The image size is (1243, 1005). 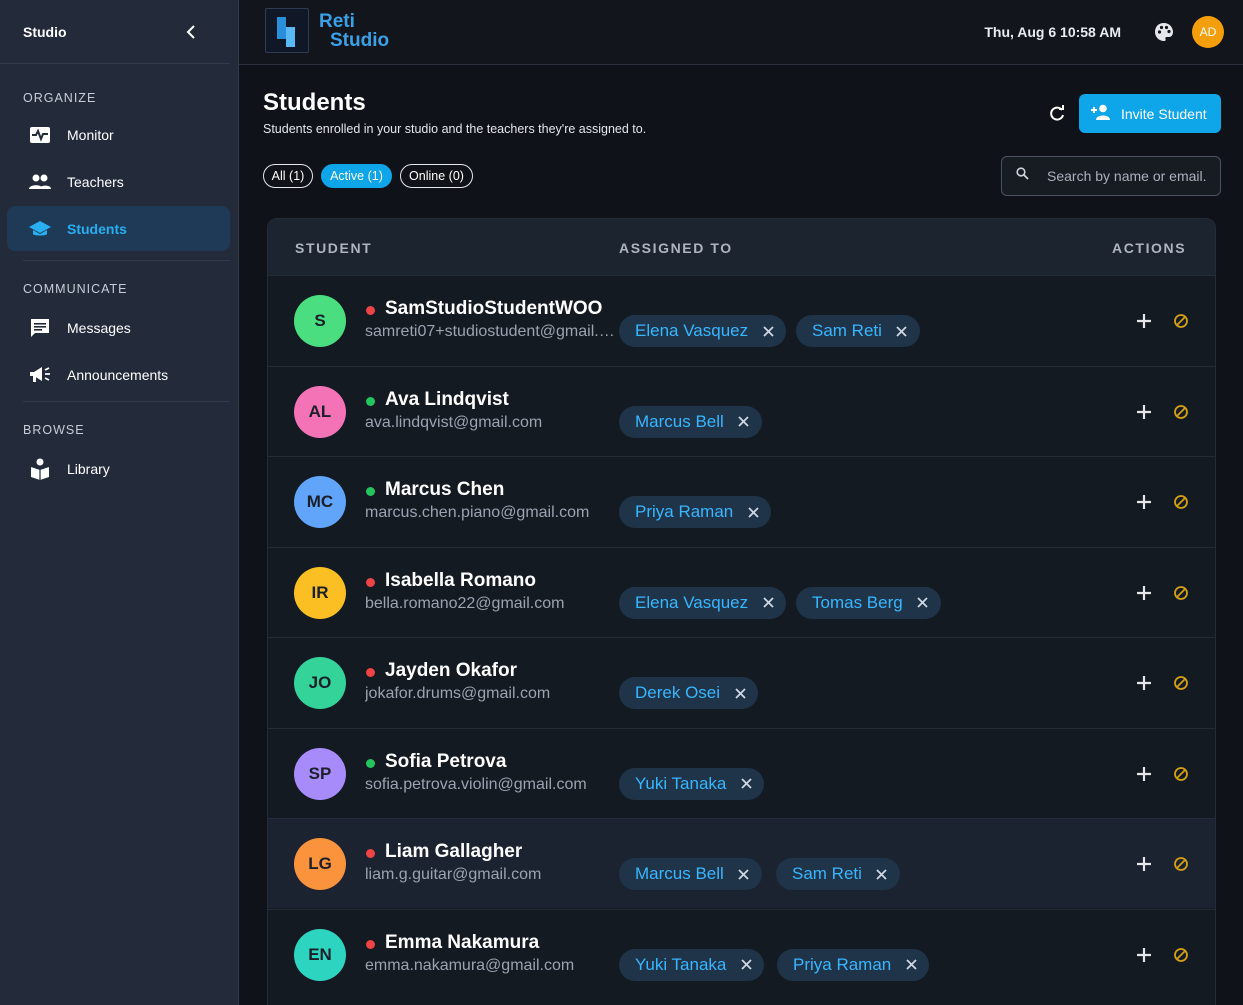 I want to click on filter-chip-active: Active (1), so click(x=356, y=176).